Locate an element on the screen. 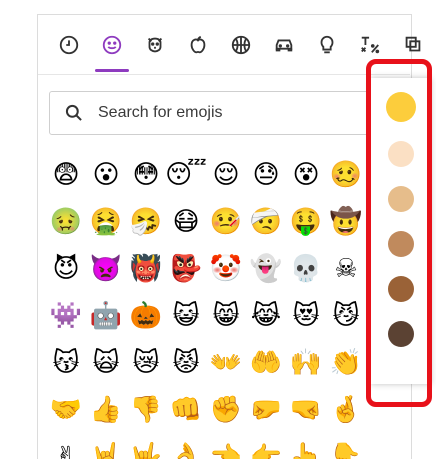 This screenshot has height=459, width=436. emoji-cell: 😹 is located at coordinates (266, 316).